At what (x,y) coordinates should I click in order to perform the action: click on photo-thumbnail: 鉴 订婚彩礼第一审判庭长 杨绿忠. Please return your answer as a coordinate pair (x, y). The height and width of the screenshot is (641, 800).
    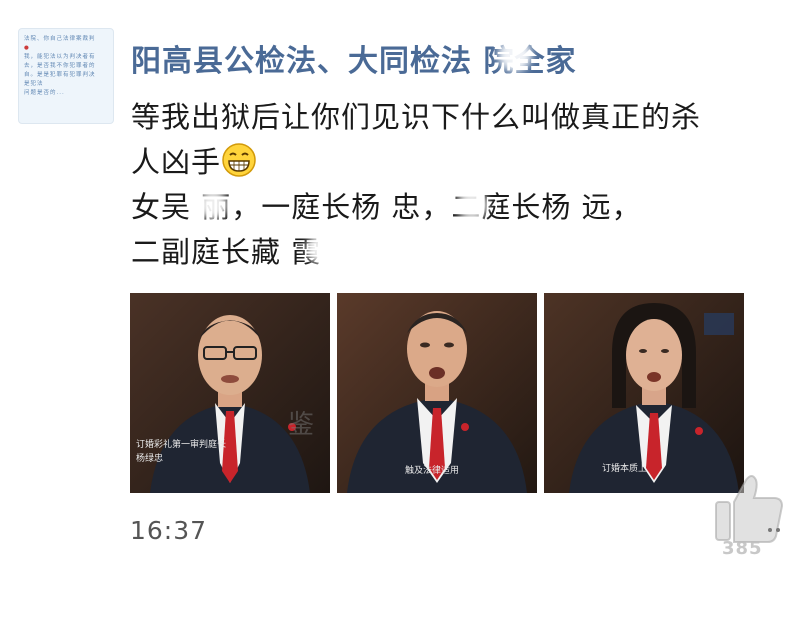
    Looking at the image, I should click on (230, 393).